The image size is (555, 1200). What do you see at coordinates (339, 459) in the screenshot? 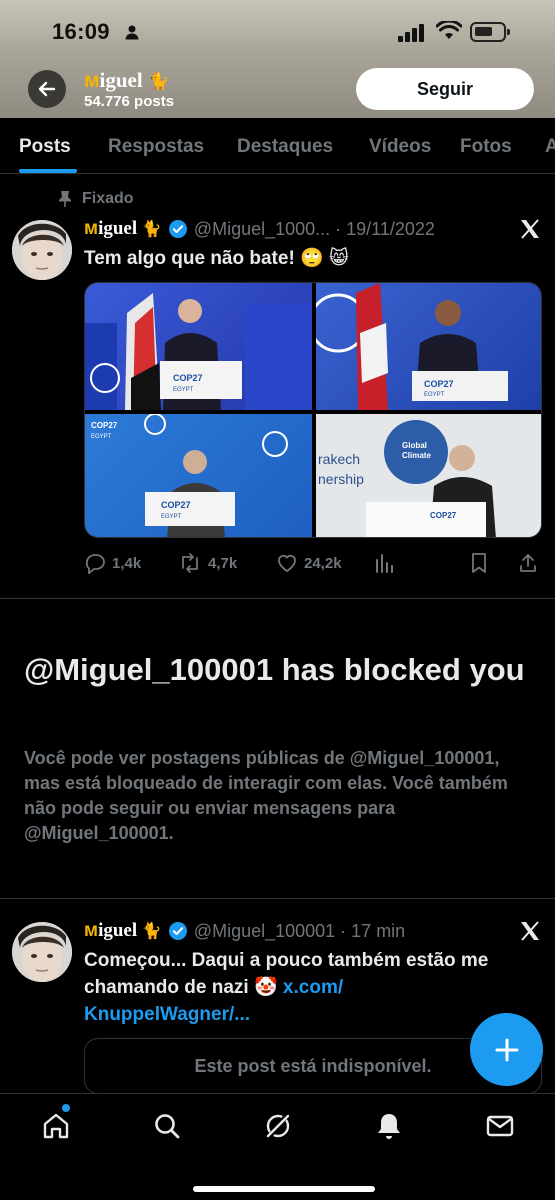
I see `svg-text: rakech` at bounding box center [339, 459].